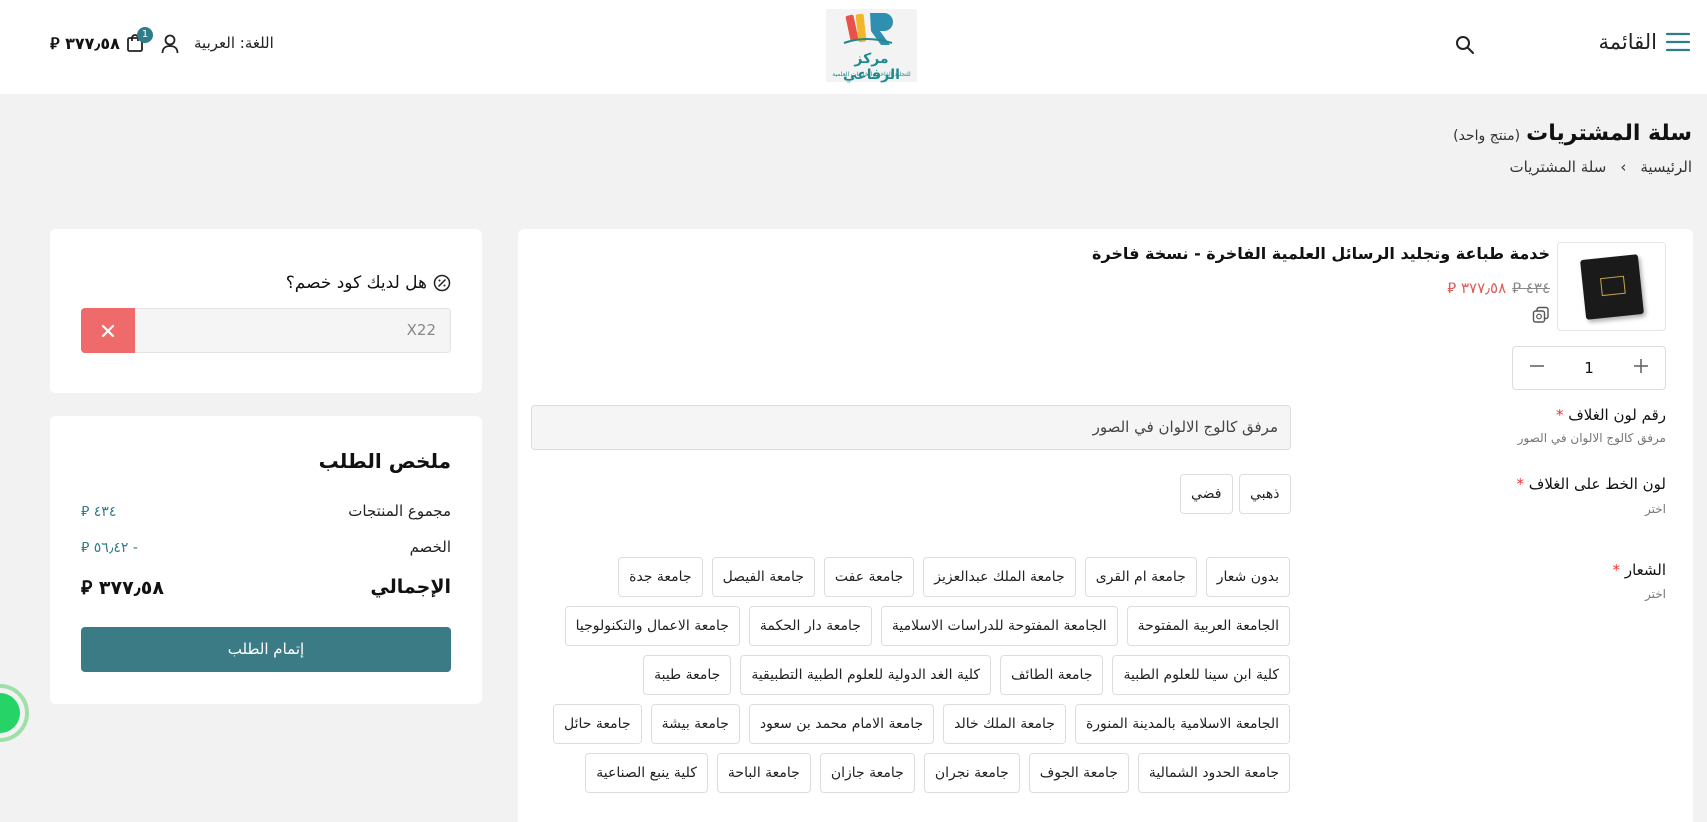 This screenshot has height=822, width=1707. Describe the element at coordinates (695, 724) in the screenshot. I see `logo-option: جامعة بيشة` at that location.